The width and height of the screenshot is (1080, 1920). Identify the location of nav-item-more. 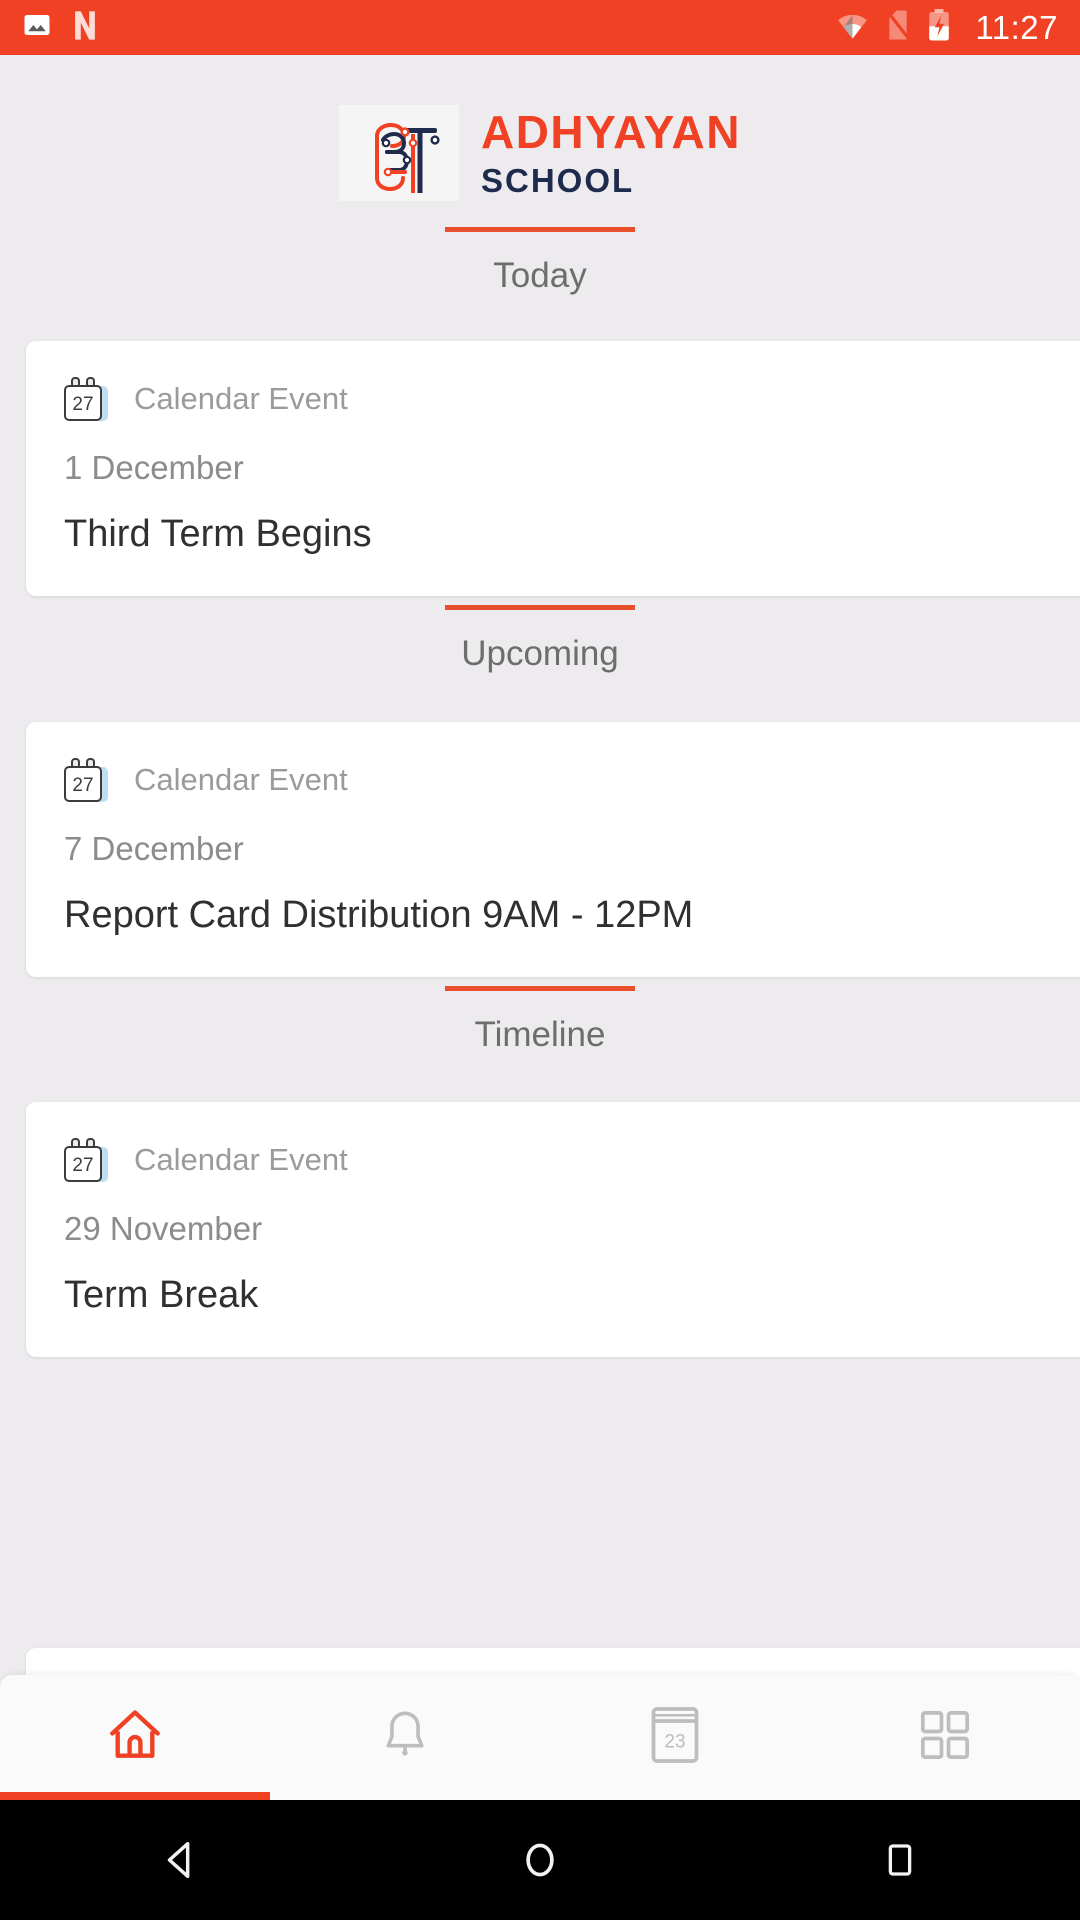
(945, 1737).